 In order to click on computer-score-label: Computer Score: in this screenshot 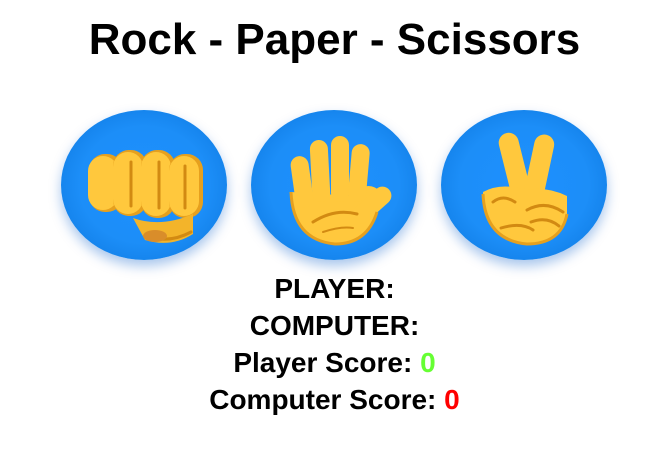, I will do `click(323, 399)`.